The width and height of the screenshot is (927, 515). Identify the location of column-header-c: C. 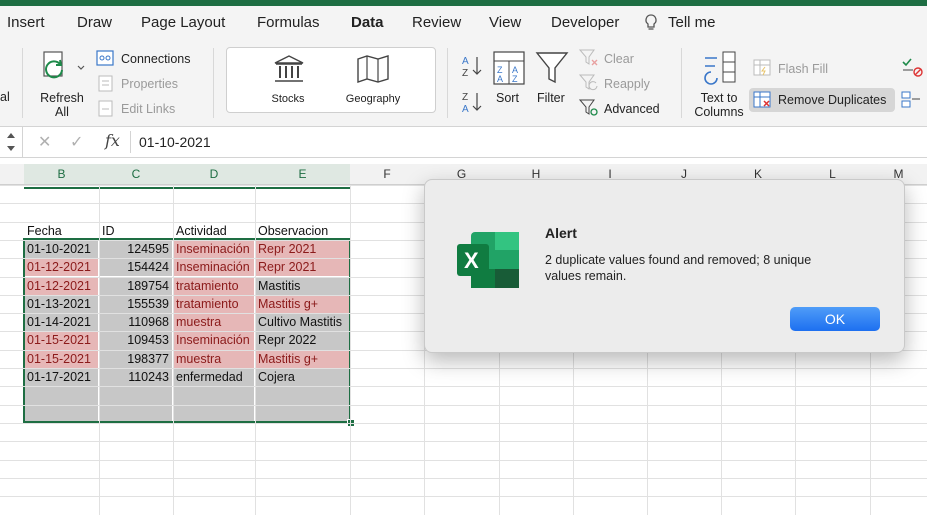
(136, 174).